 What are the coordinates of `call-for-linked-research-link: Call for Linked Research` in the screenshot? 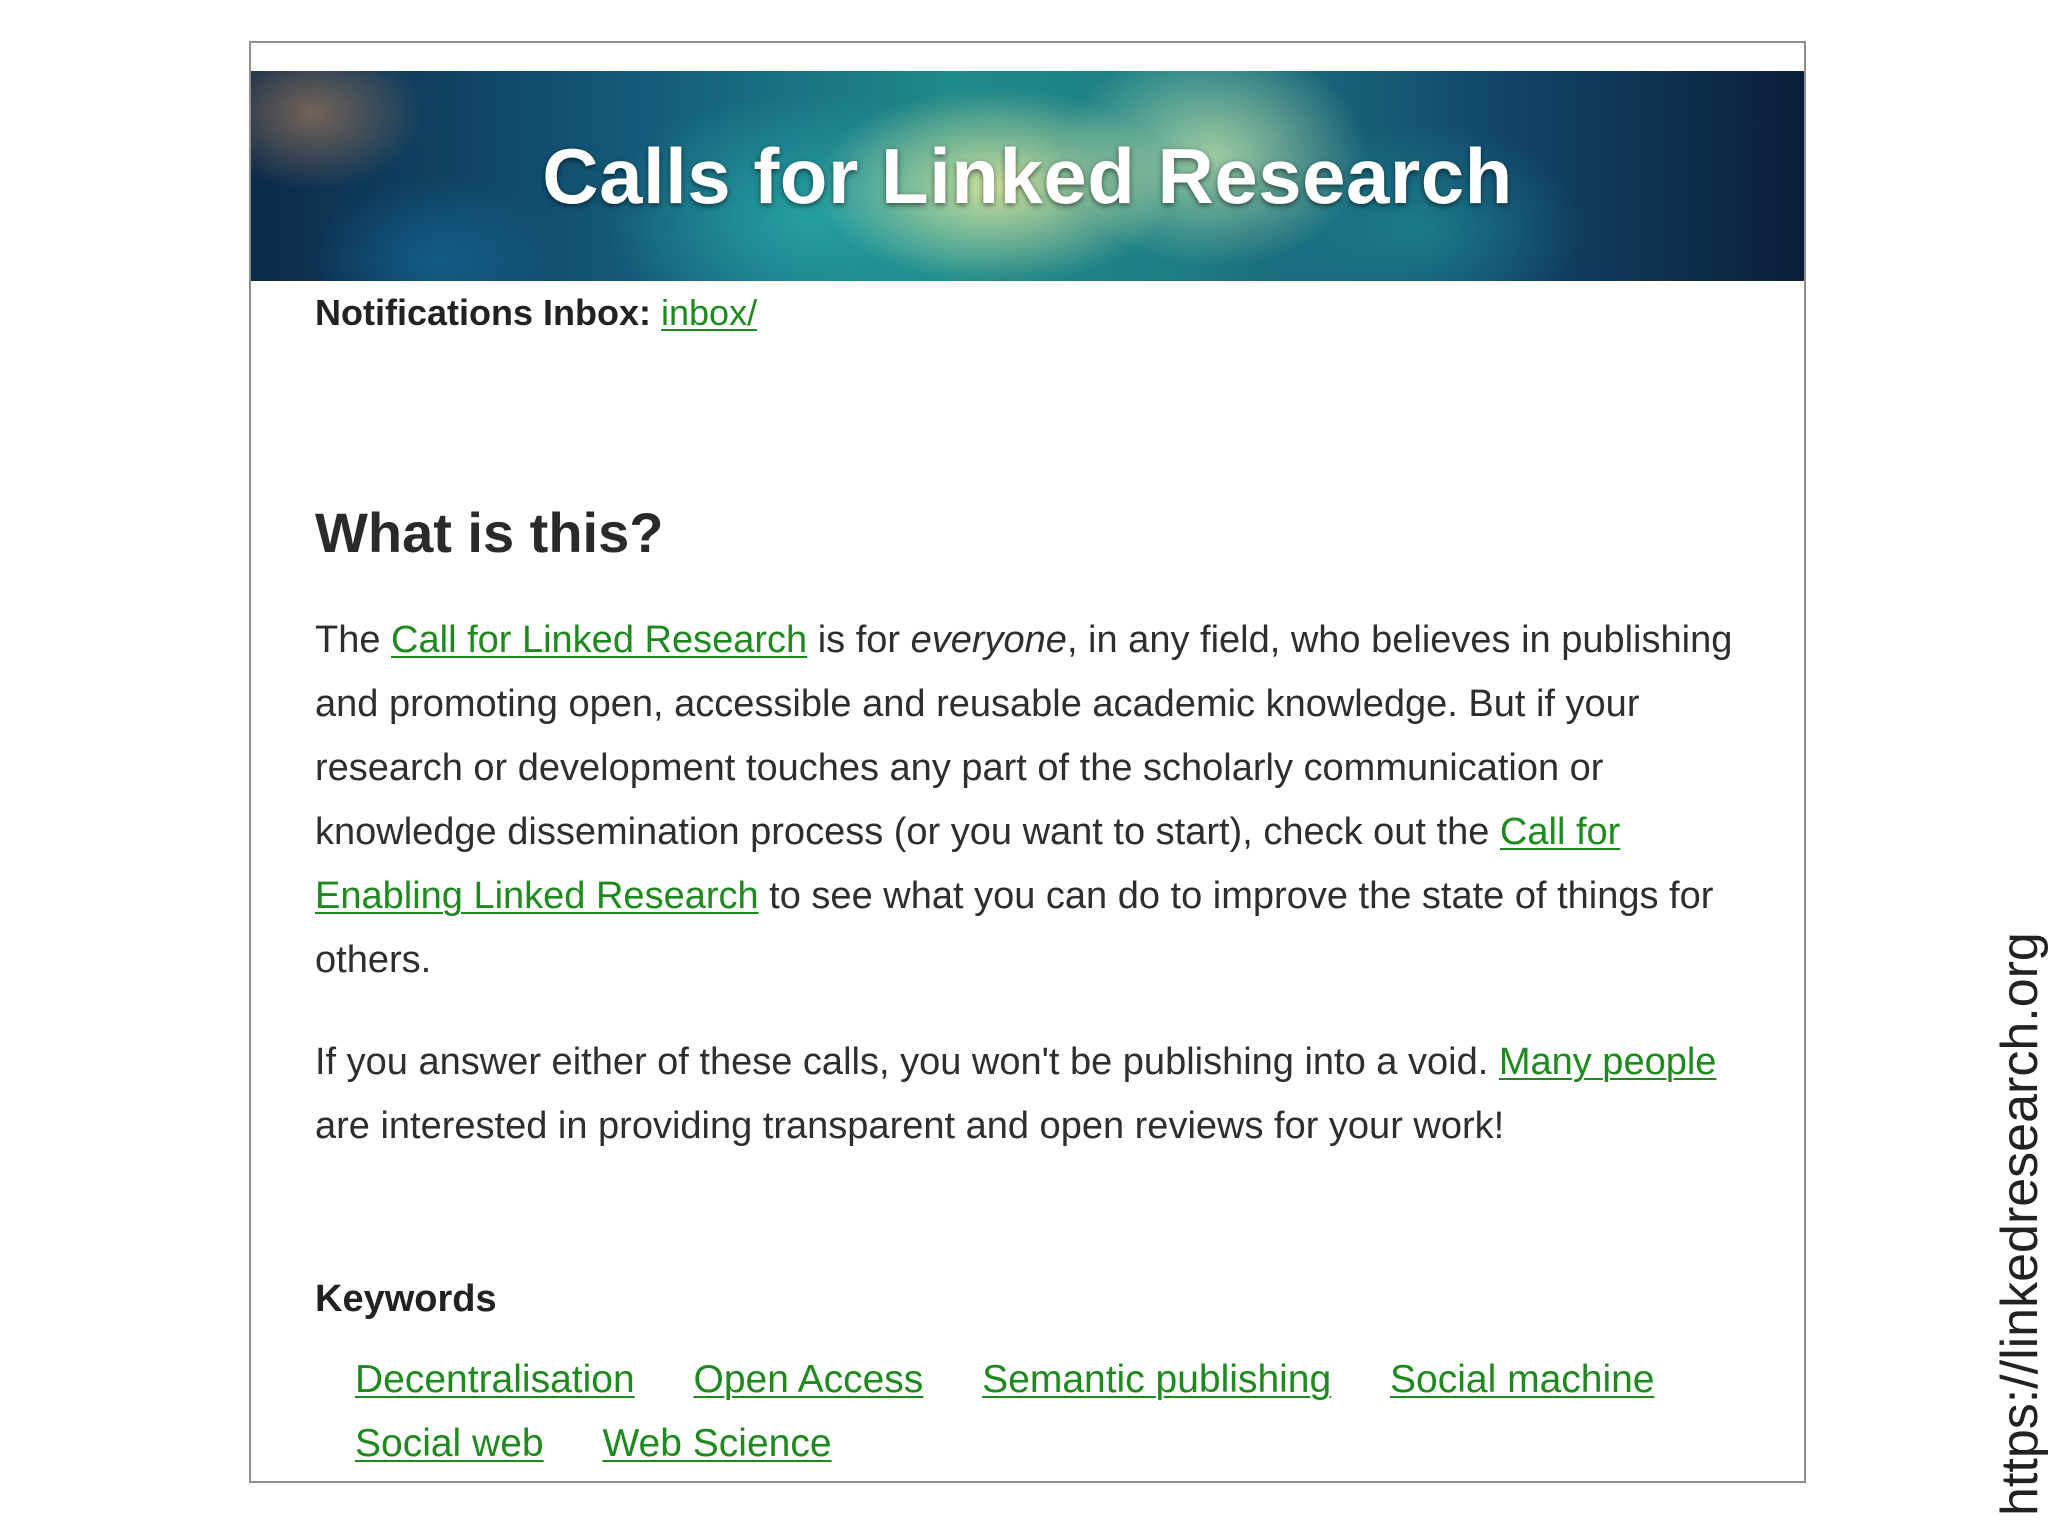 It's located at (599, 640).